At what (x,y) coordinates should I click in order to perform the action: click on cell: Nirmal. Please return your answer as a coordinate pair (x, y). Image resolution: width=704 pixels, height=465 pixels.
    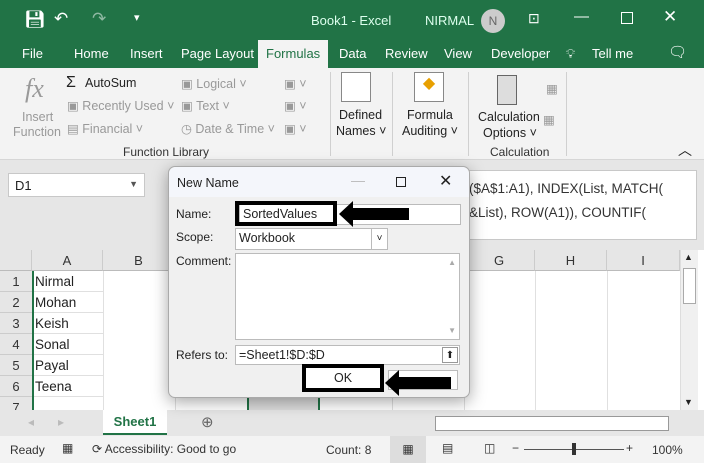
    Looking at the image, I should click on (67, 281).